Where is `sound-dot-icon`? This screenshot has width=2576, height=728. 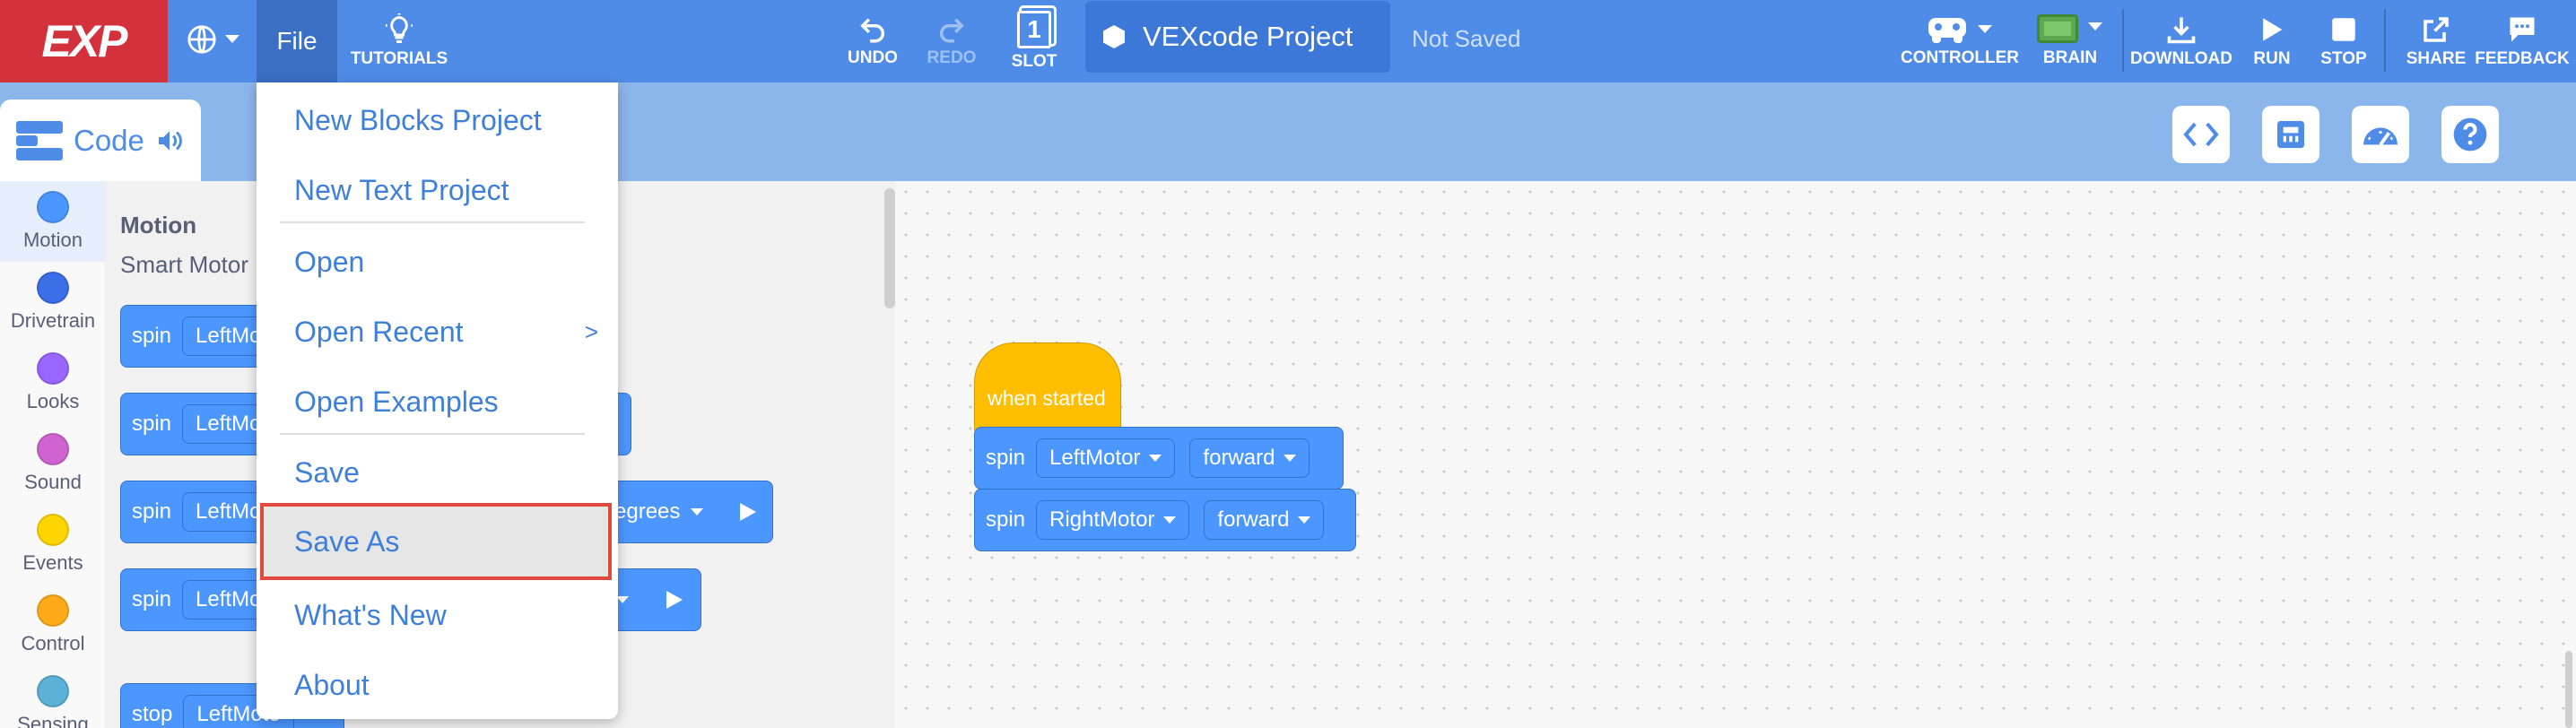 sound-dot-icon is located at coordinates (53, 449).